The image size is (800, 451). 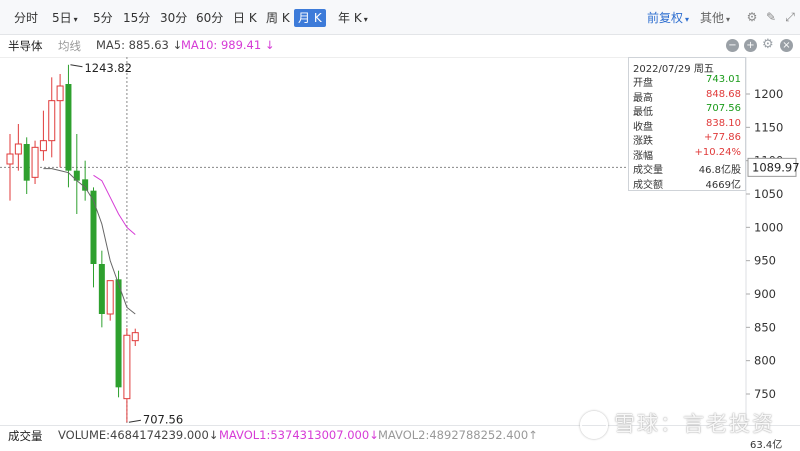 What do you see at coordinates (765, 394) in the screenshot?
I see `y-tick-label: 750` at bounding box center [765, 394].